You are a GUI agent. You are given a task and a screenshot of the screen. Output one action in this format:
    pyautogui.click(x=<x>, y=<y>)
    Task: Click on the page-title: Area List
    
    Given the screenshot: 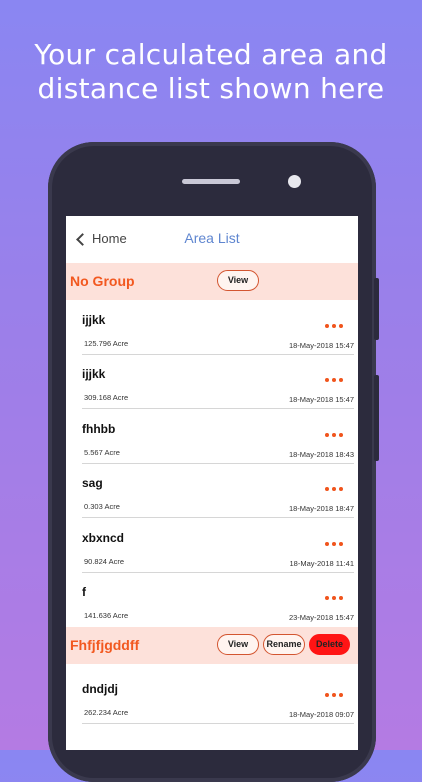 What is the action you would take?
    pyautogui.click(x=212, y=238)
    